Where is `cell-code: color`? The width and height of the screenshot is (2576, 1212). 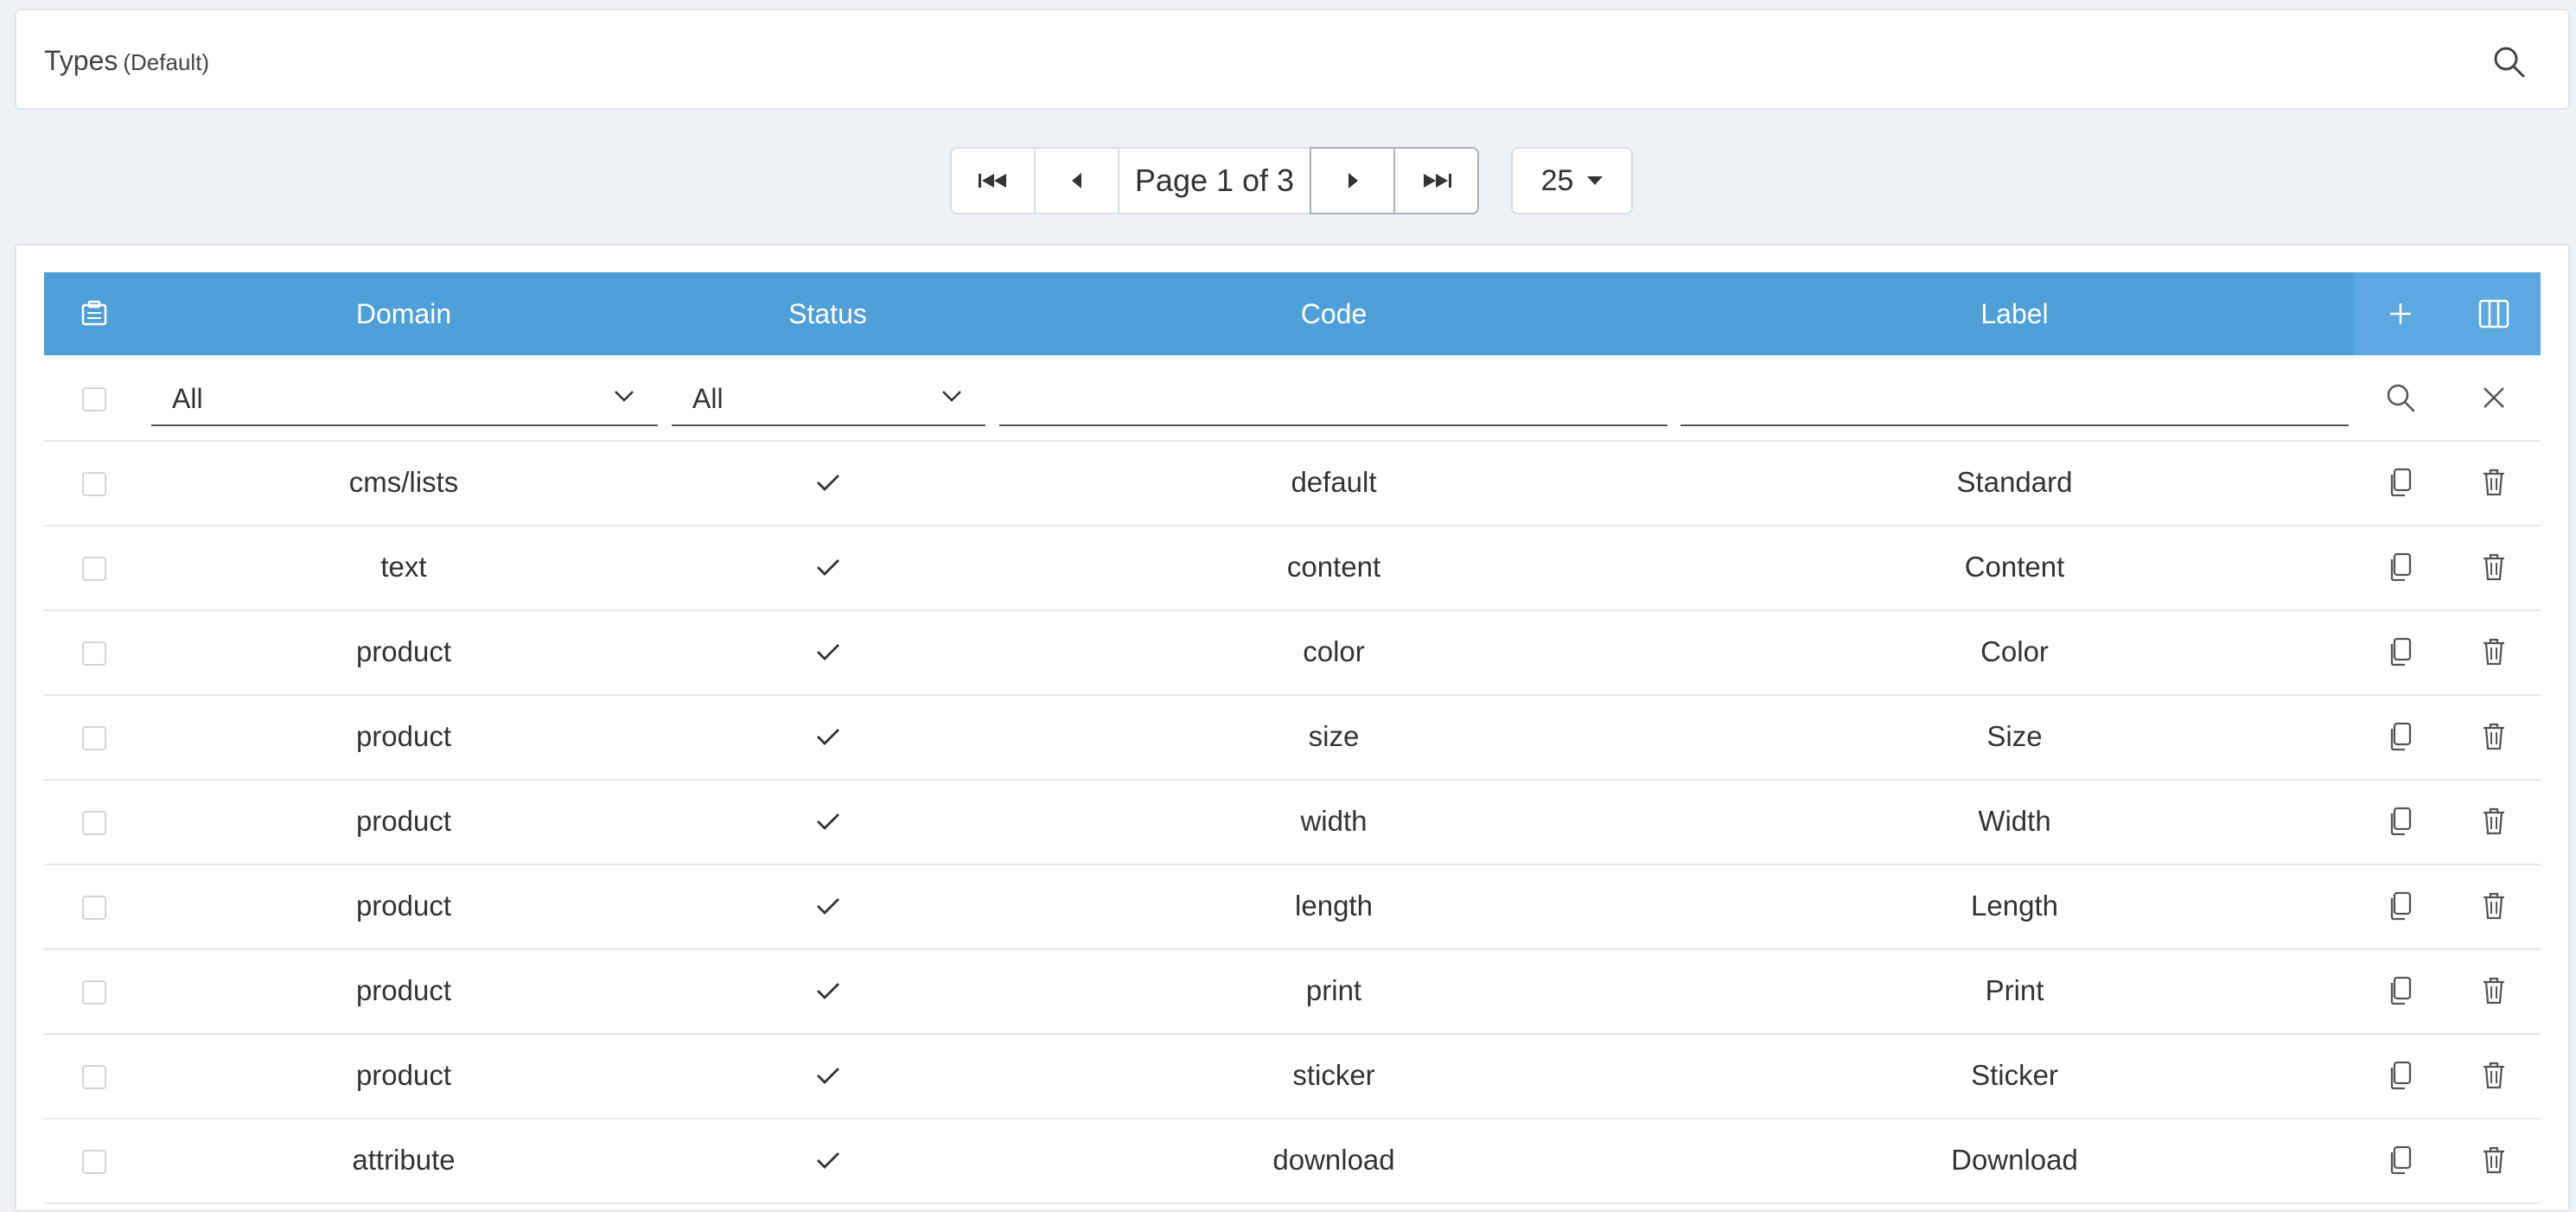
cell-code: color is located at coordinates (1334, 651).